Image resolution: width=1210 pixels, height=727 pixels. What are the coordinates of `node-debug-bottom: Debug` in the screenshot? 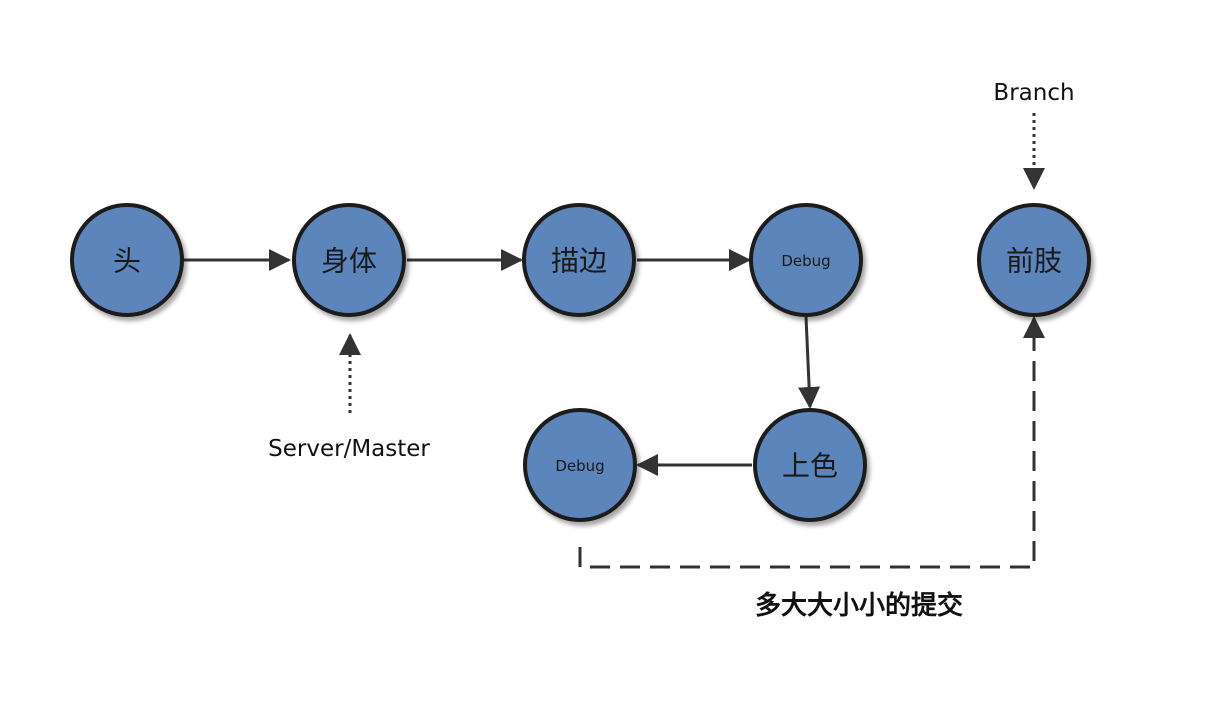 It's located at (580, 465).